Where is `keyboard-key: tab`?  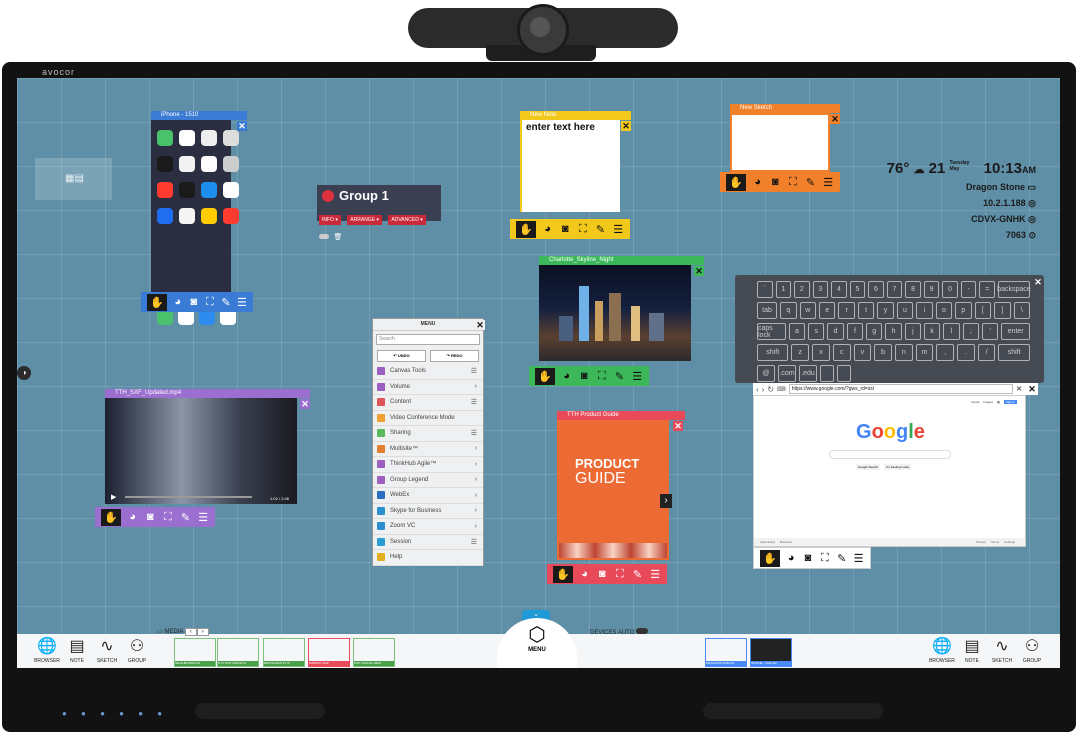
keyboard-key: tab is located at coordinates (767, 310).